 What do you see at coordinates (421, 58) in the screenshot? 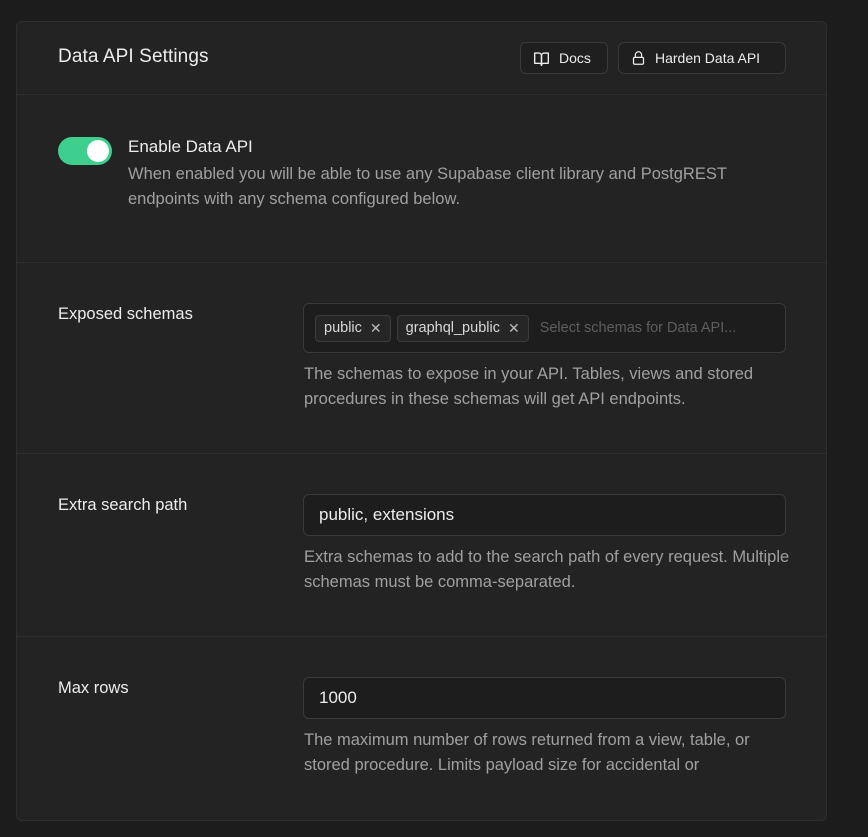
I see `panel-header: Data API Settings Docs Harden Data API` at bounding box center [421, 58].